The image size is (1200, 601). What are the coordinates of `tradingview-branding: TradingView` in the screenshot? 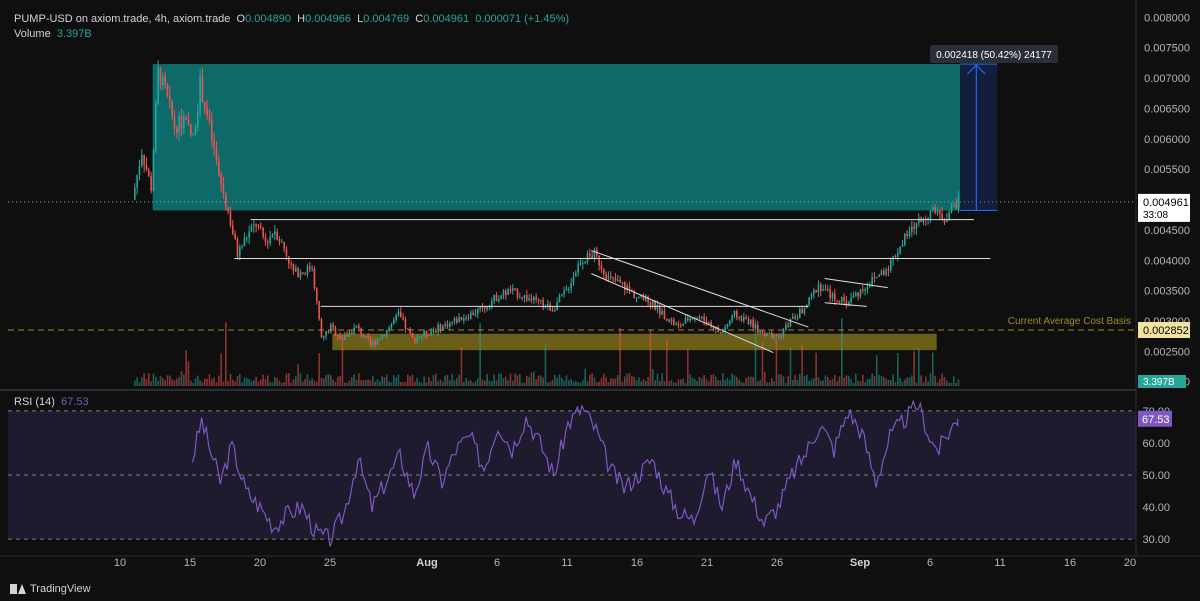 It's located at (50, 589).